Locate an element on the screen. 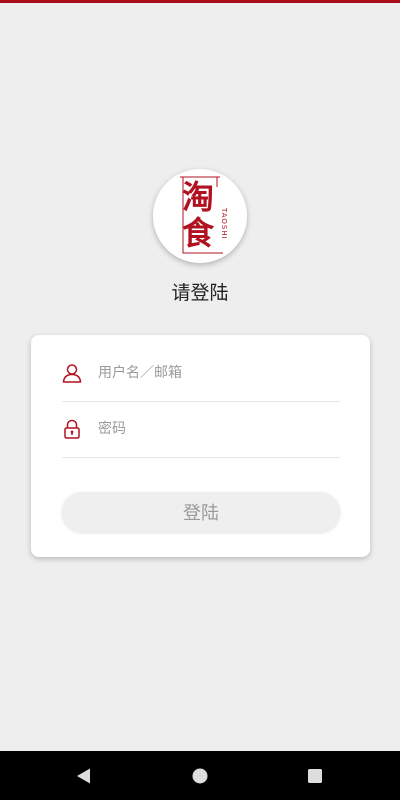  password-row is located at coordinates (201, 429).